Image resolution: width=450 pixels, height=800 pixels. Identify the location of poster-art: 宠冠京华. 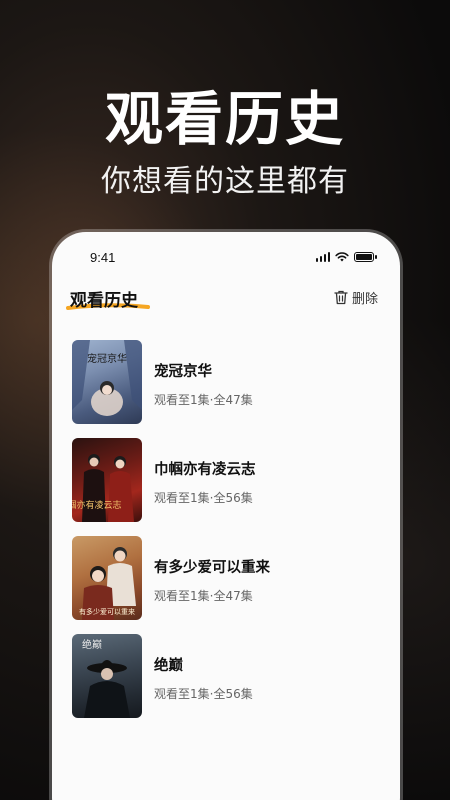
(107, 378).